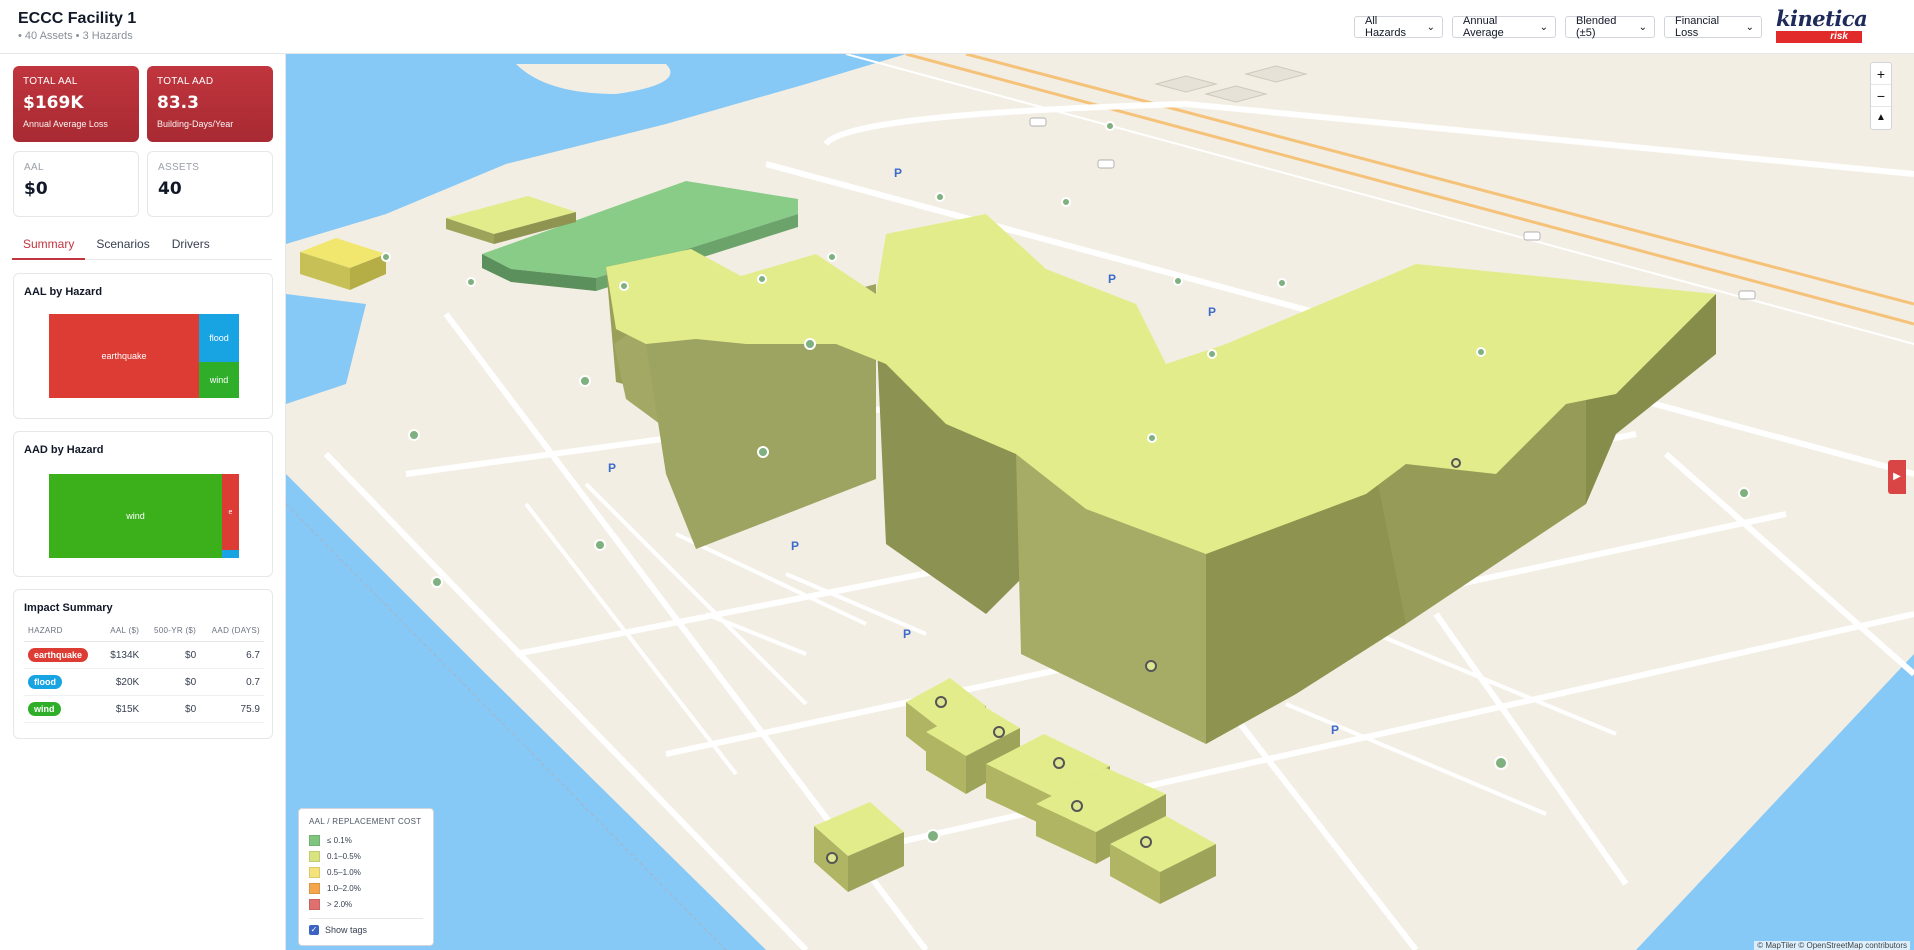 This screenshot has height=950, width=1914. What do you see at coordinates (344, 856) in the screenshot?
I see `legend-label: 0.1–0.5%` at bounding box center [344, 856].